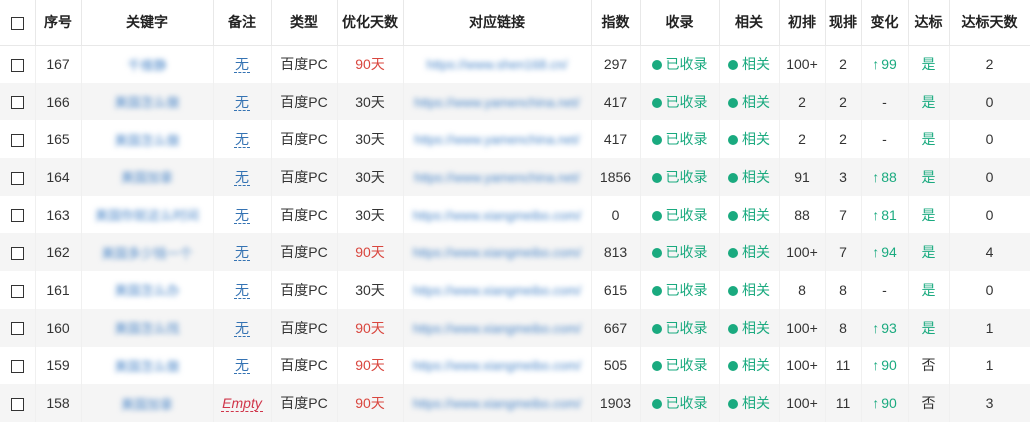 This screenshot has height=424, width=1030. I want to click on row-current-rank: 8, so click(843, 290).